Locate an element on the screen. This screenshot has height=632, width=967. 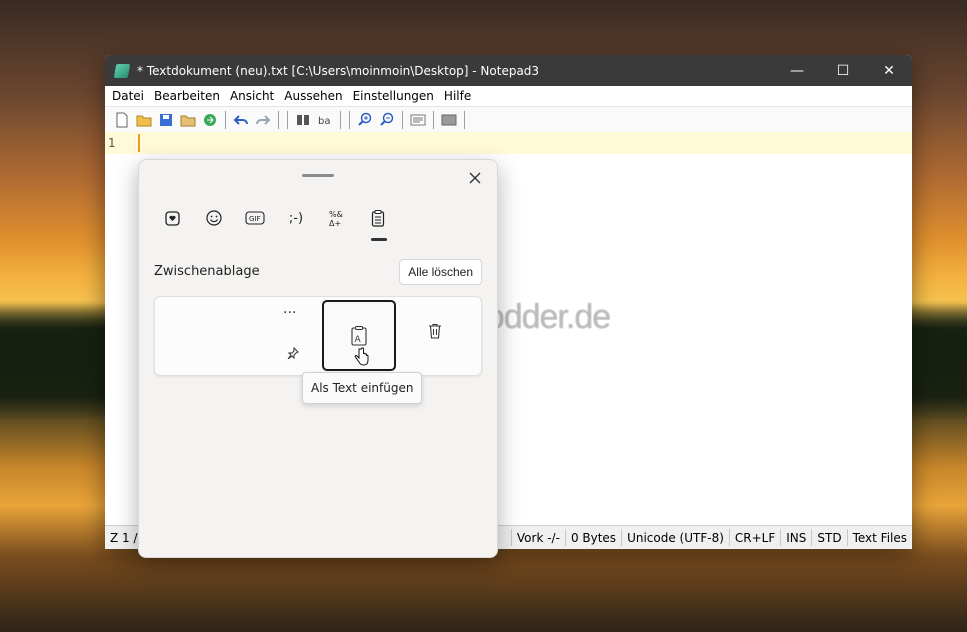
sticker-icon is located at coordinates (173, 218).